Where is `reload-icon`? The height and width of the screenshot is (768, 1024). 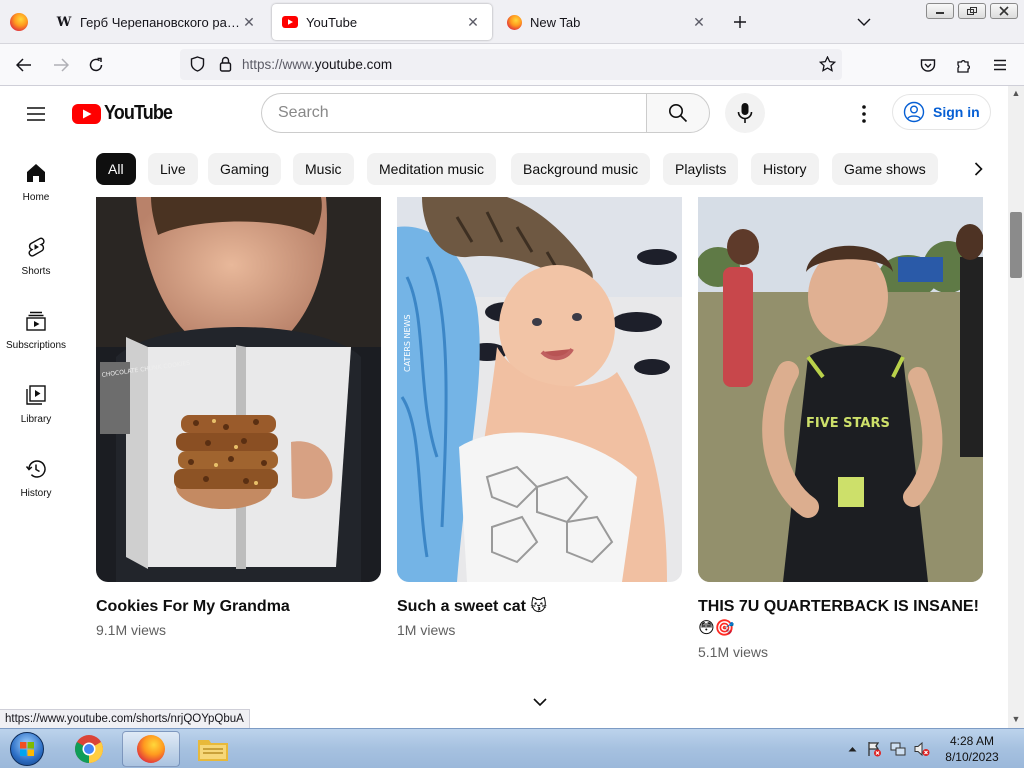 reload-icon is located at coordinates (96, 65).